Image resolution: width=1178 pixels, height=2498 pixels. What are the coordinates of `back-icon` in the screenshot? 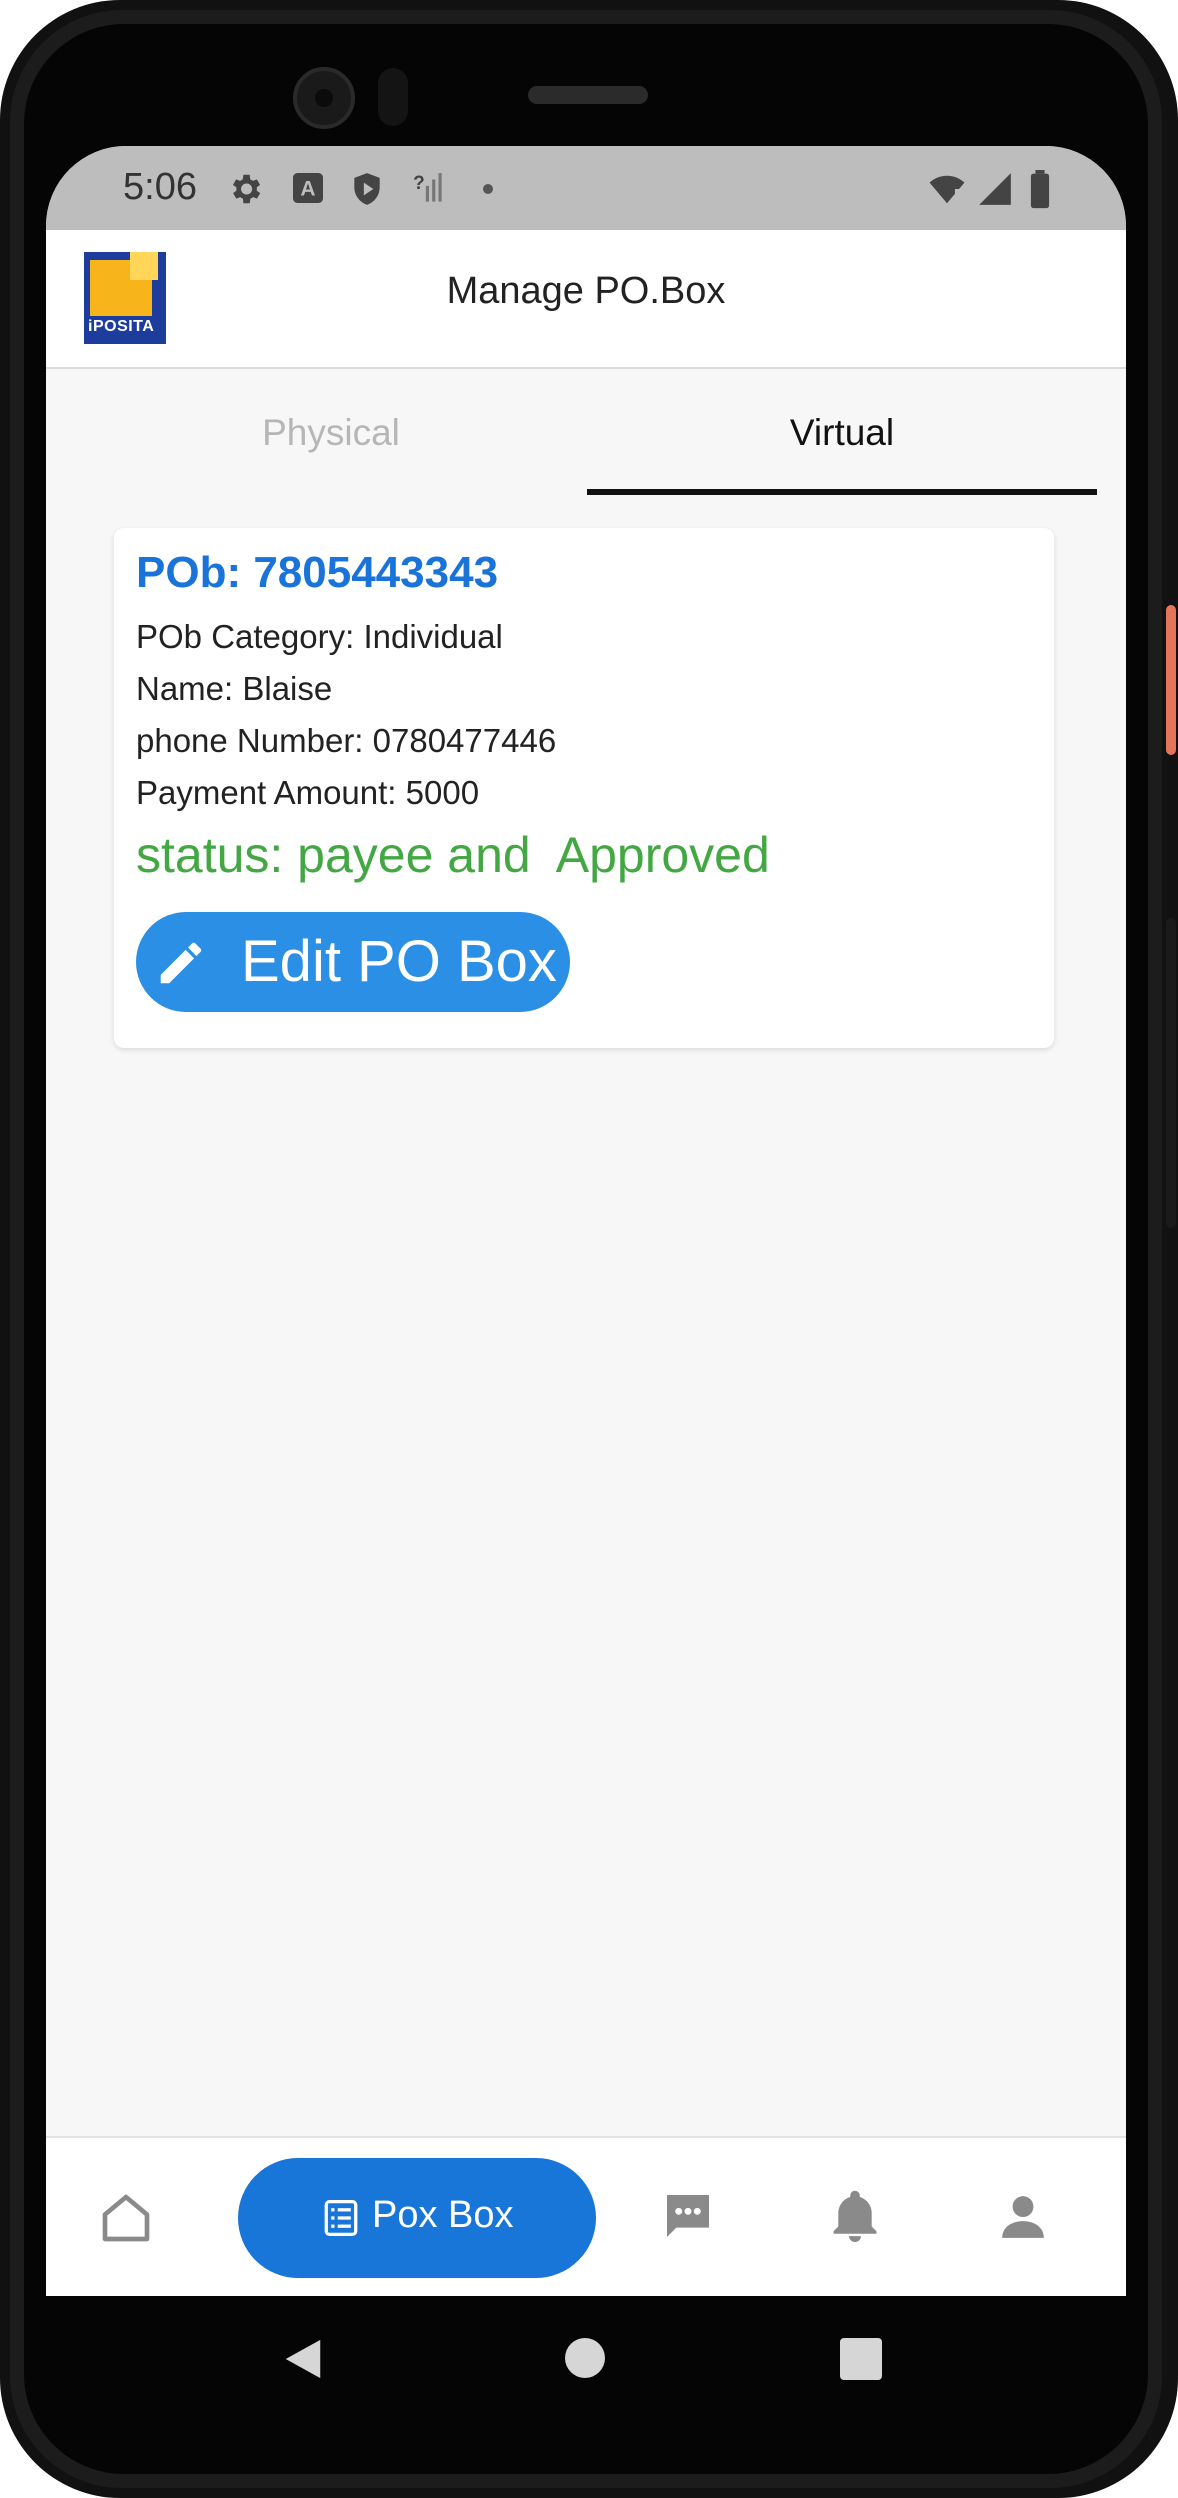 It's located at (303, 2361).